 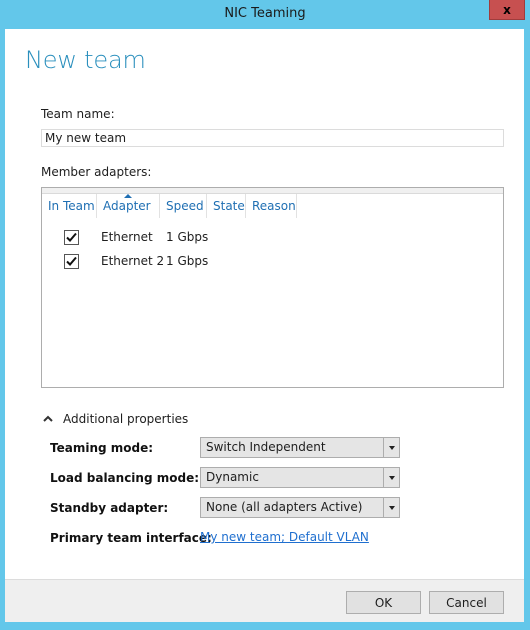 I want to click on team-name-input, so click(x=272, y=138).